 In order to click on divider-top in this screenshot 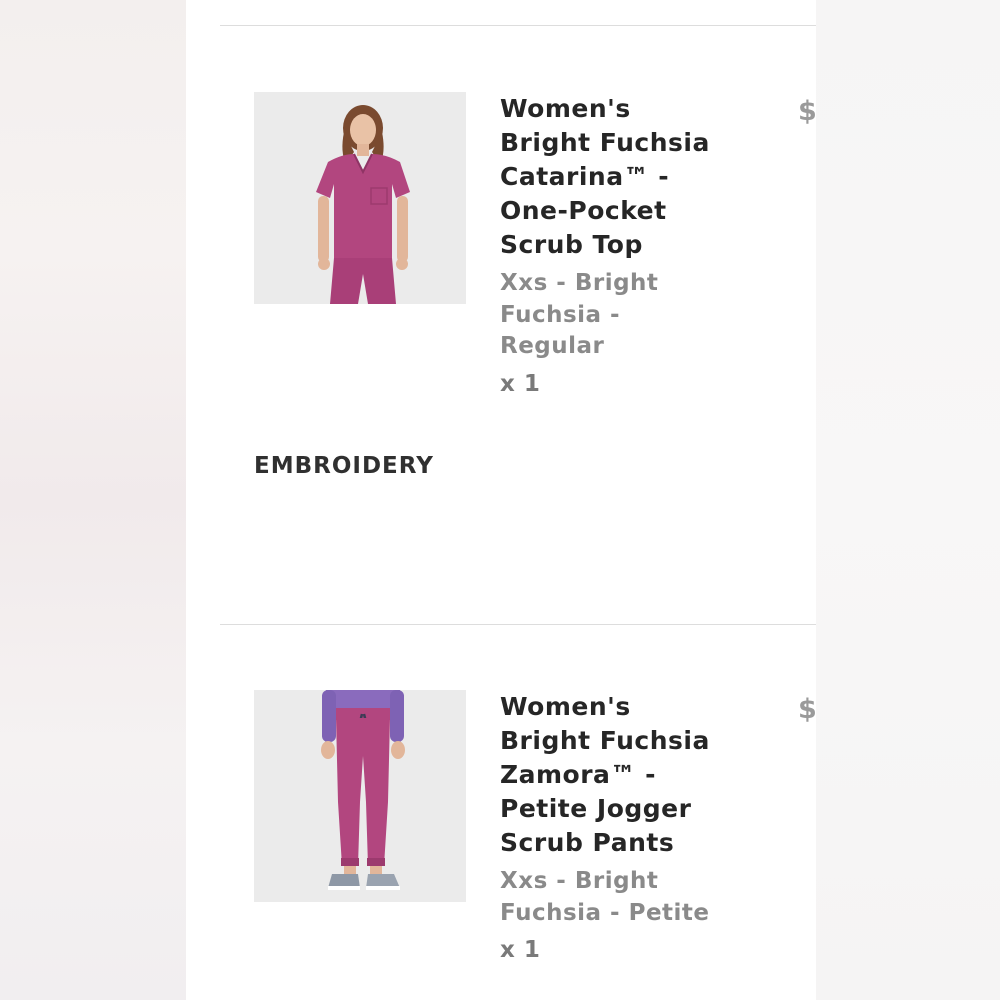, I will do `click(518, 25)`.